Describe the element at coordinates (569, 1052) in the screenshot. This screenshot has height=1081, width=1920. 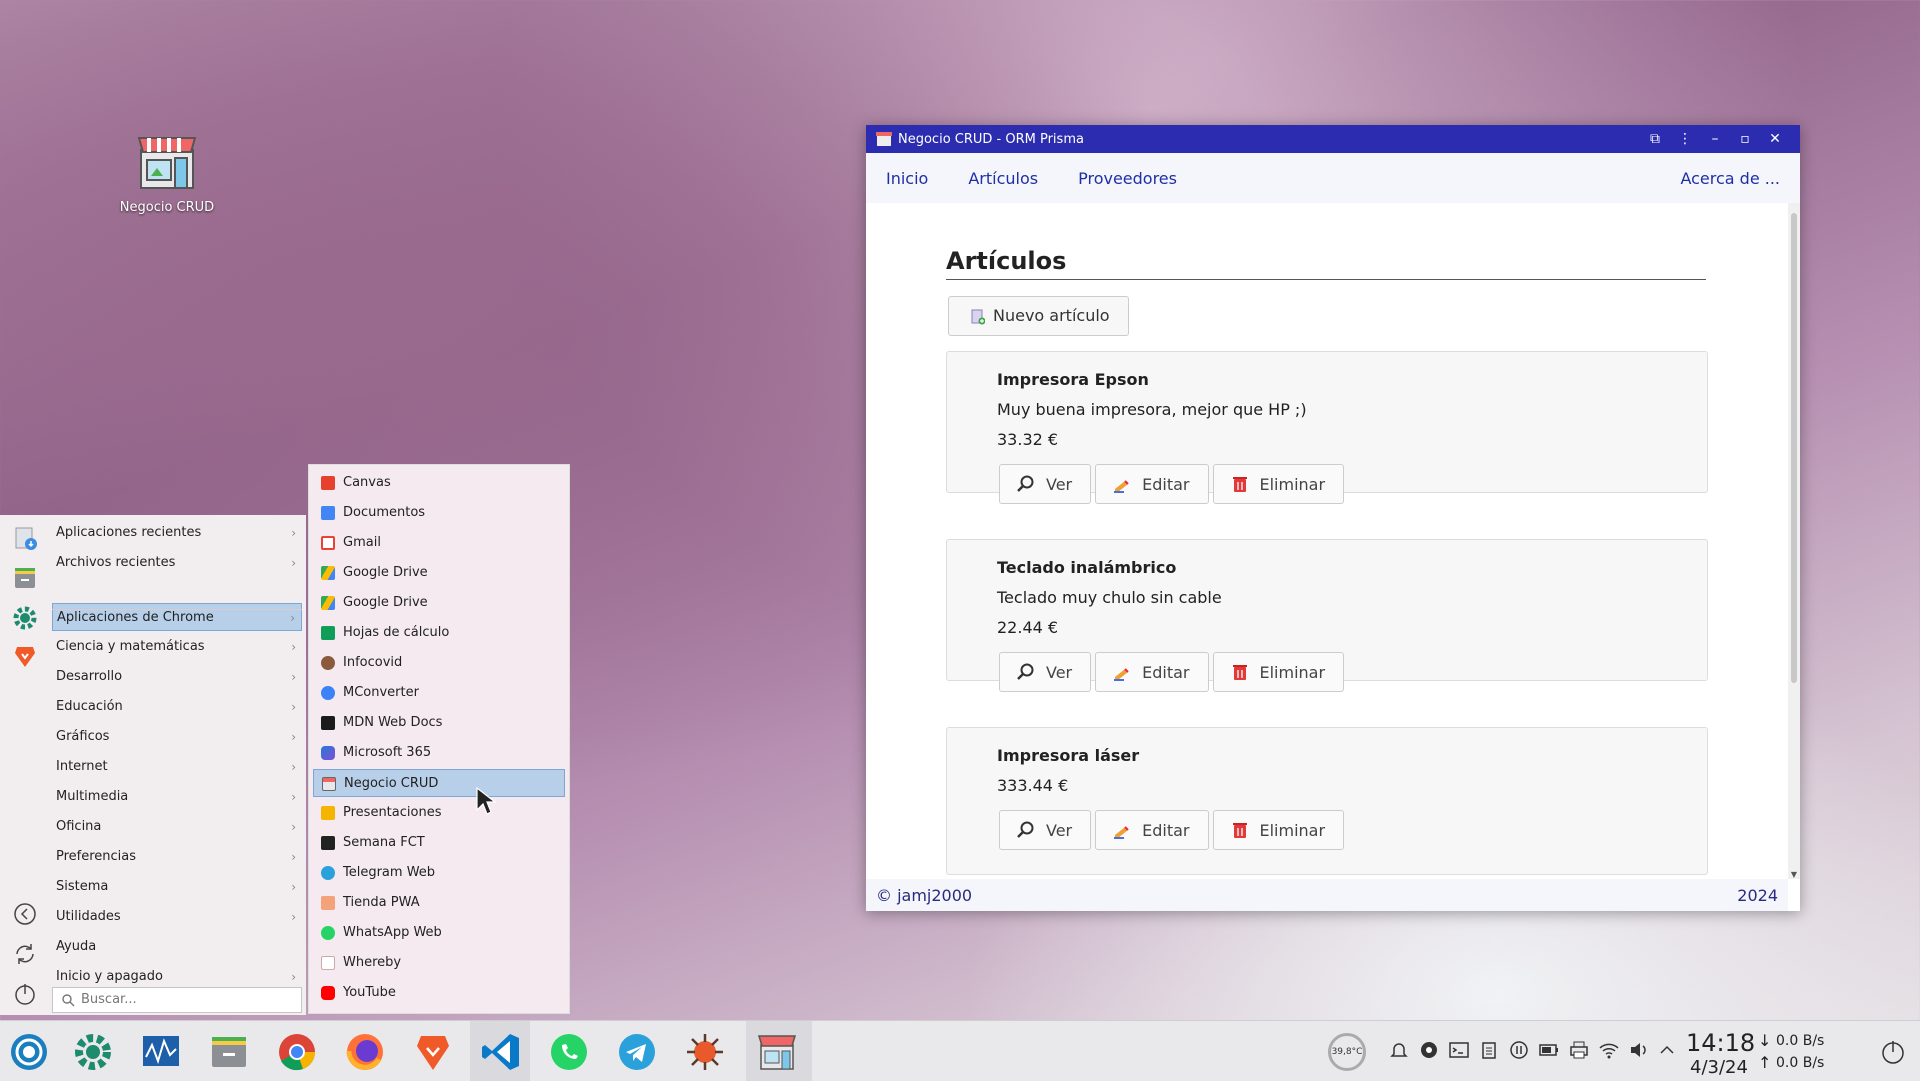
I see `whatsapp-icon` at that location.